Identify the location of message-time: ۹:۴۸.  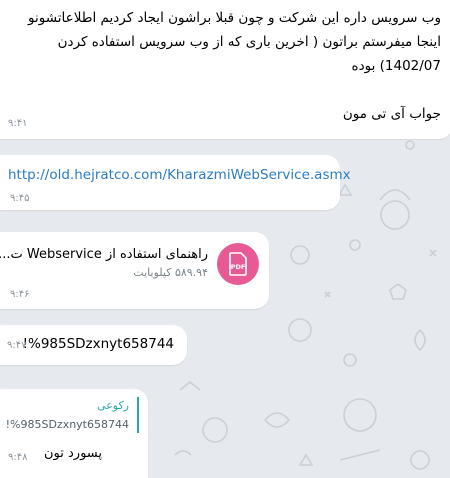
(18, 457).